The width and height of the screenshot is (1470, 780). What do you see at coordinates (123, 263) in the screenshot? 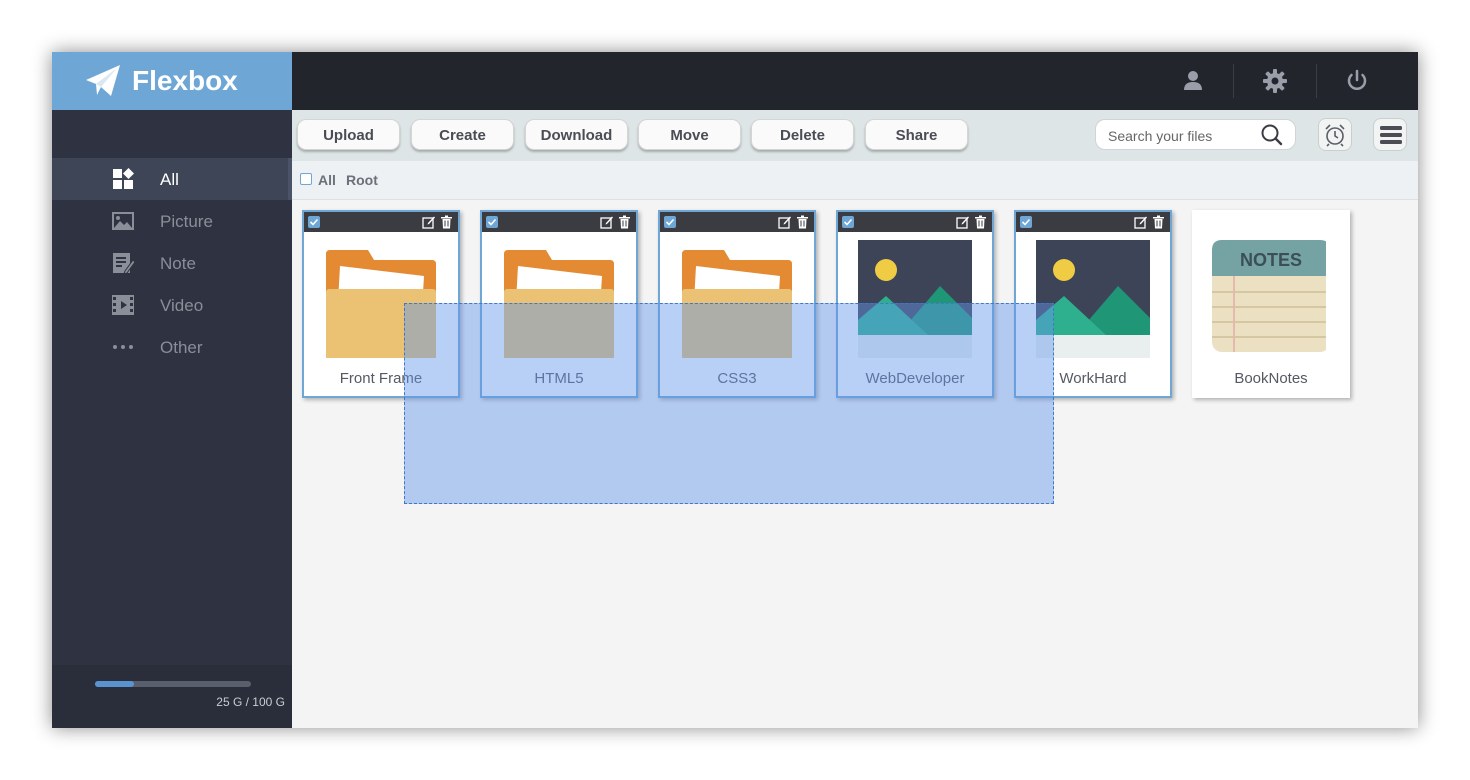
I see `note-icon` at bounding box center [123, 263].